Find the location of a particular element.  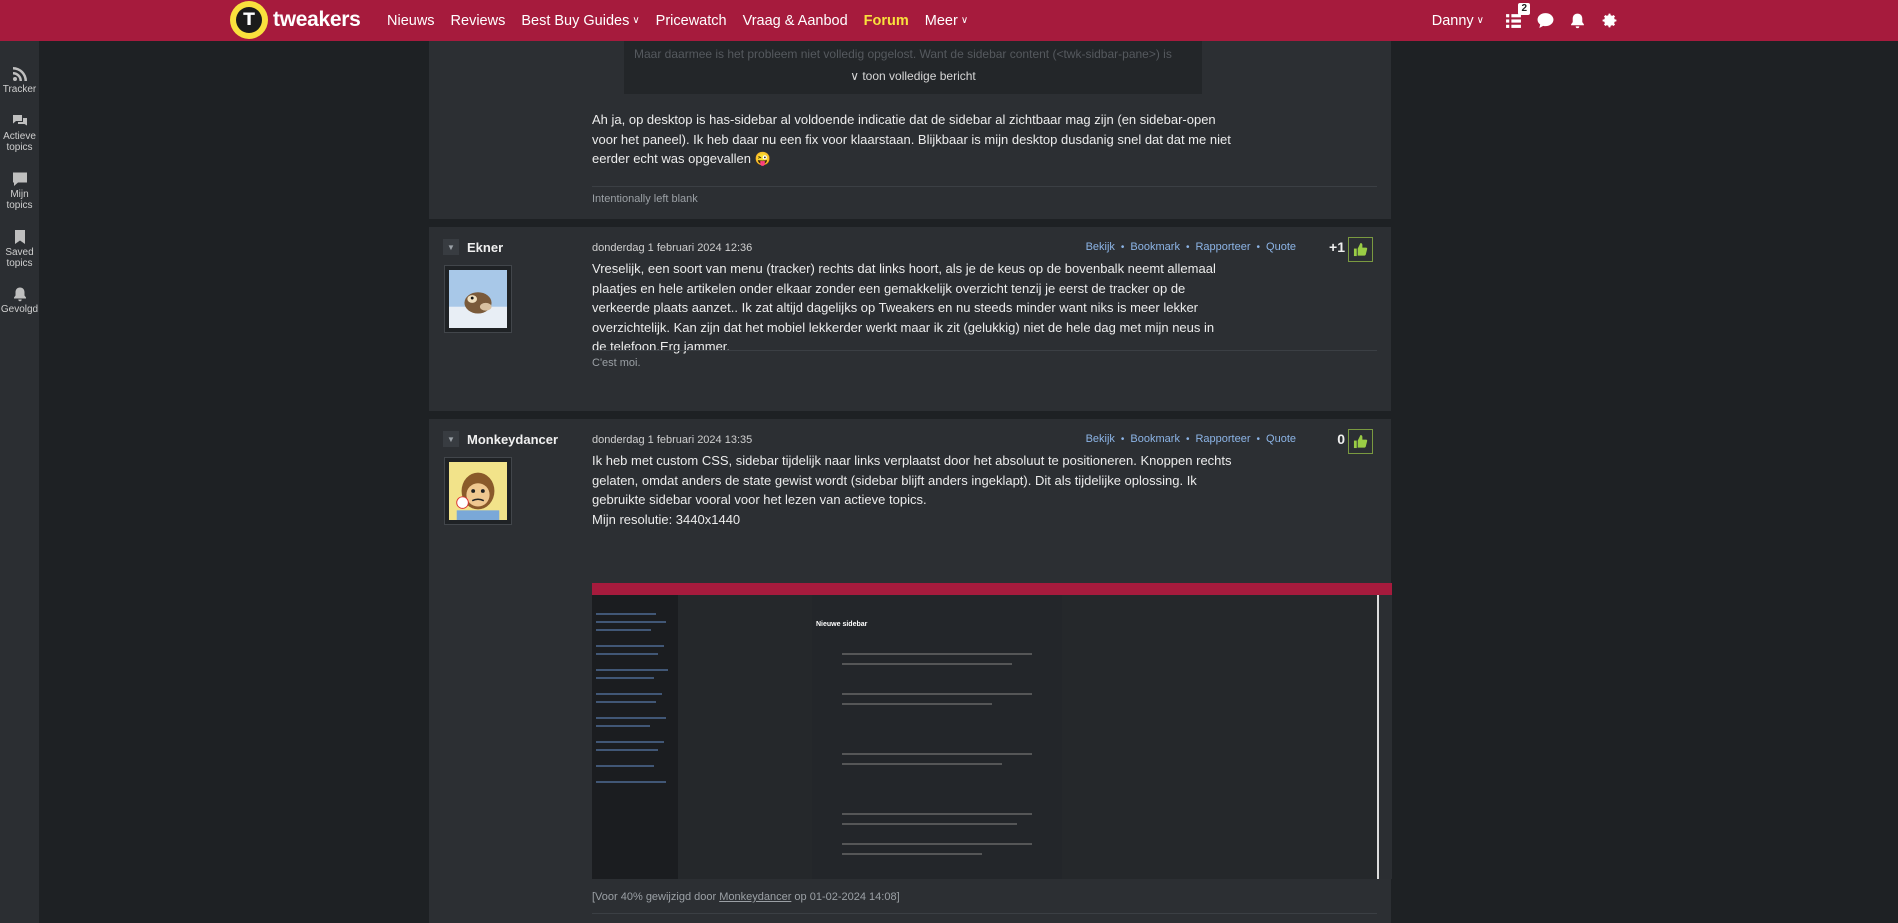

screenshot-topbar is located at coordinates (992, 589).